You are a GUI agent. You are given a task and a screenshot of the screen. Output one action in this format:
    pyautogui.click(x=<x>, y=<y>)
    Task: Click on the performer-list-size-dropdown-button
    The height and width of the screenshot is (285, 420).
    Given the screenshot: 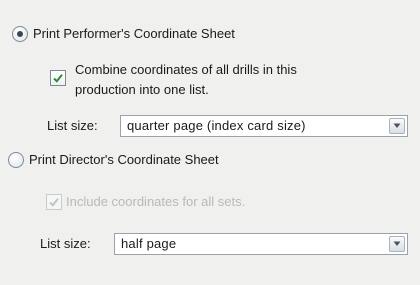 What is the action you would take?
    pyautogui.click(x=397, y=126)
    